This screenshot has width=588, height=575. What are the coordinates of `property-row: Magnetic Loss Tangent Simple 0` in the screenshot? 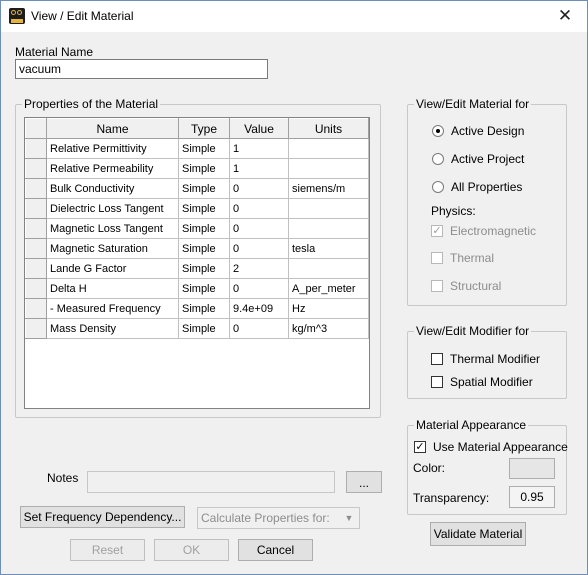 It's located at (197, 228).